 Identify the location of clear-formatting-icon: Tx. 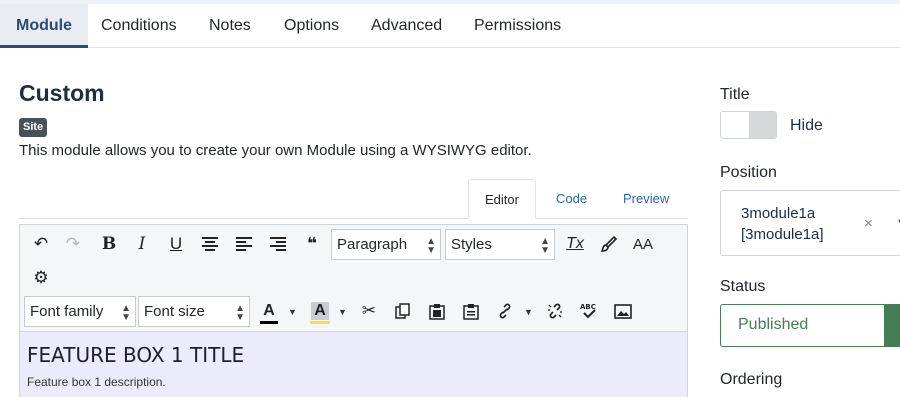
(575, 244).